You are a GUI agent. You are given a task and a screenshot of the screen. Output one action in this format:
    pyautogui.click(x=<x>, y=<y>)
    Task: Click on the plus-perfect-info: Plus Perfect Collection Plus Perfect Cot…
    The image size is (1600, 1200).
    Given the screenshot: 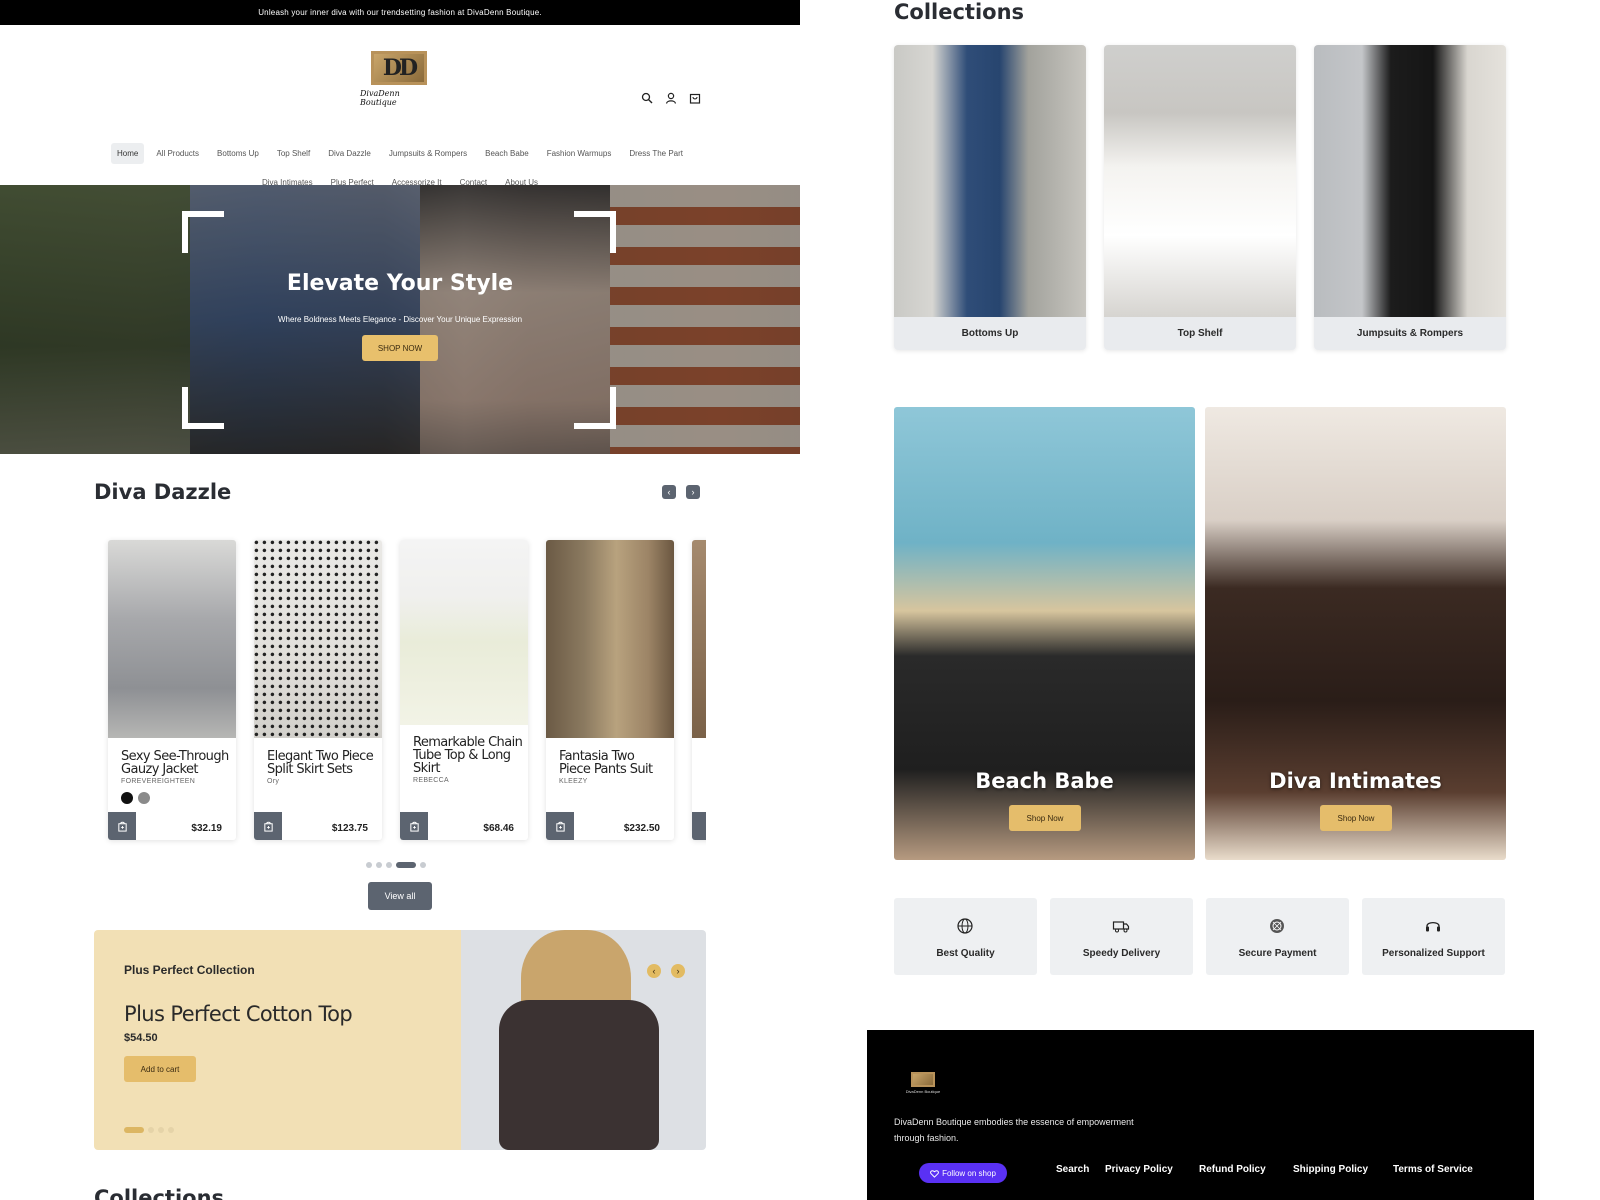 What is the action you would take?
    pyautogui.click(x=277, y=1040)
    